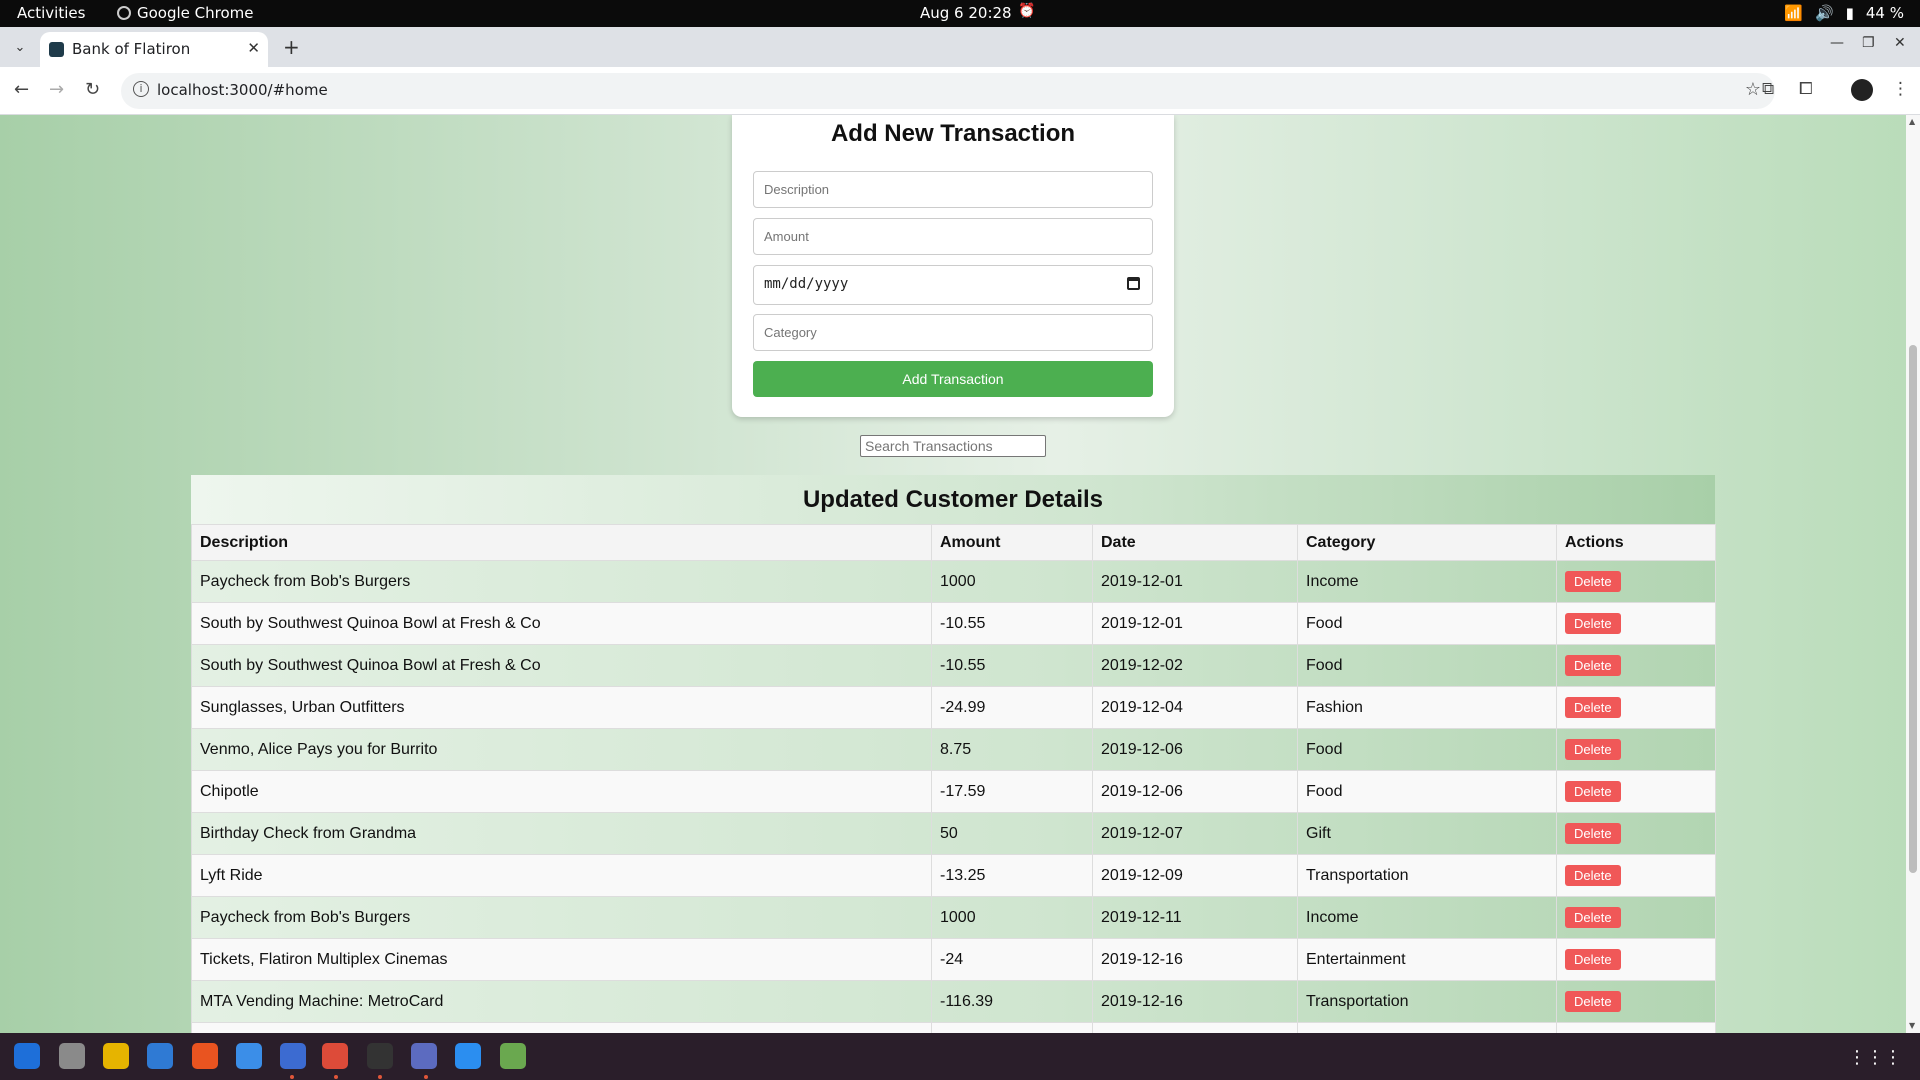  Describe the element at coordinates (116, 1056) in the screenshot. I see `rhythmbox-icon` at that location.